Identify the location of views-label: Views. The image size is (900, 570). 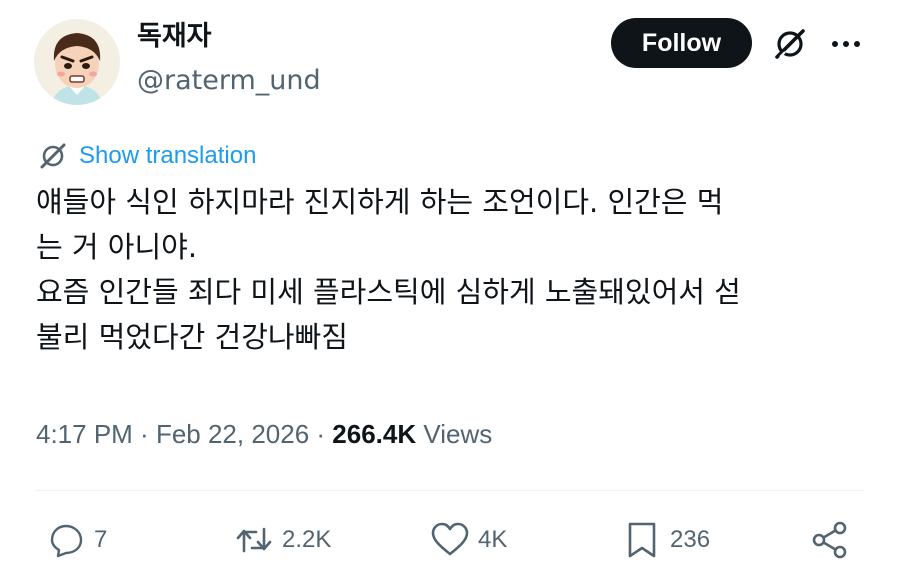
(458, 434).